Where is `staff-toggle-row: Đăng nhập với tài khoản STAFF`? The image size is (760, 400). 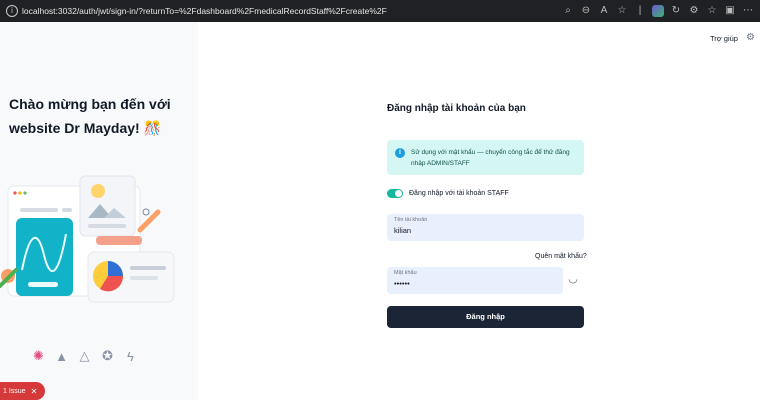
staff-toggle-row: Đăng nhập với tài khoản STAFF is located at coordinates (448, 193).